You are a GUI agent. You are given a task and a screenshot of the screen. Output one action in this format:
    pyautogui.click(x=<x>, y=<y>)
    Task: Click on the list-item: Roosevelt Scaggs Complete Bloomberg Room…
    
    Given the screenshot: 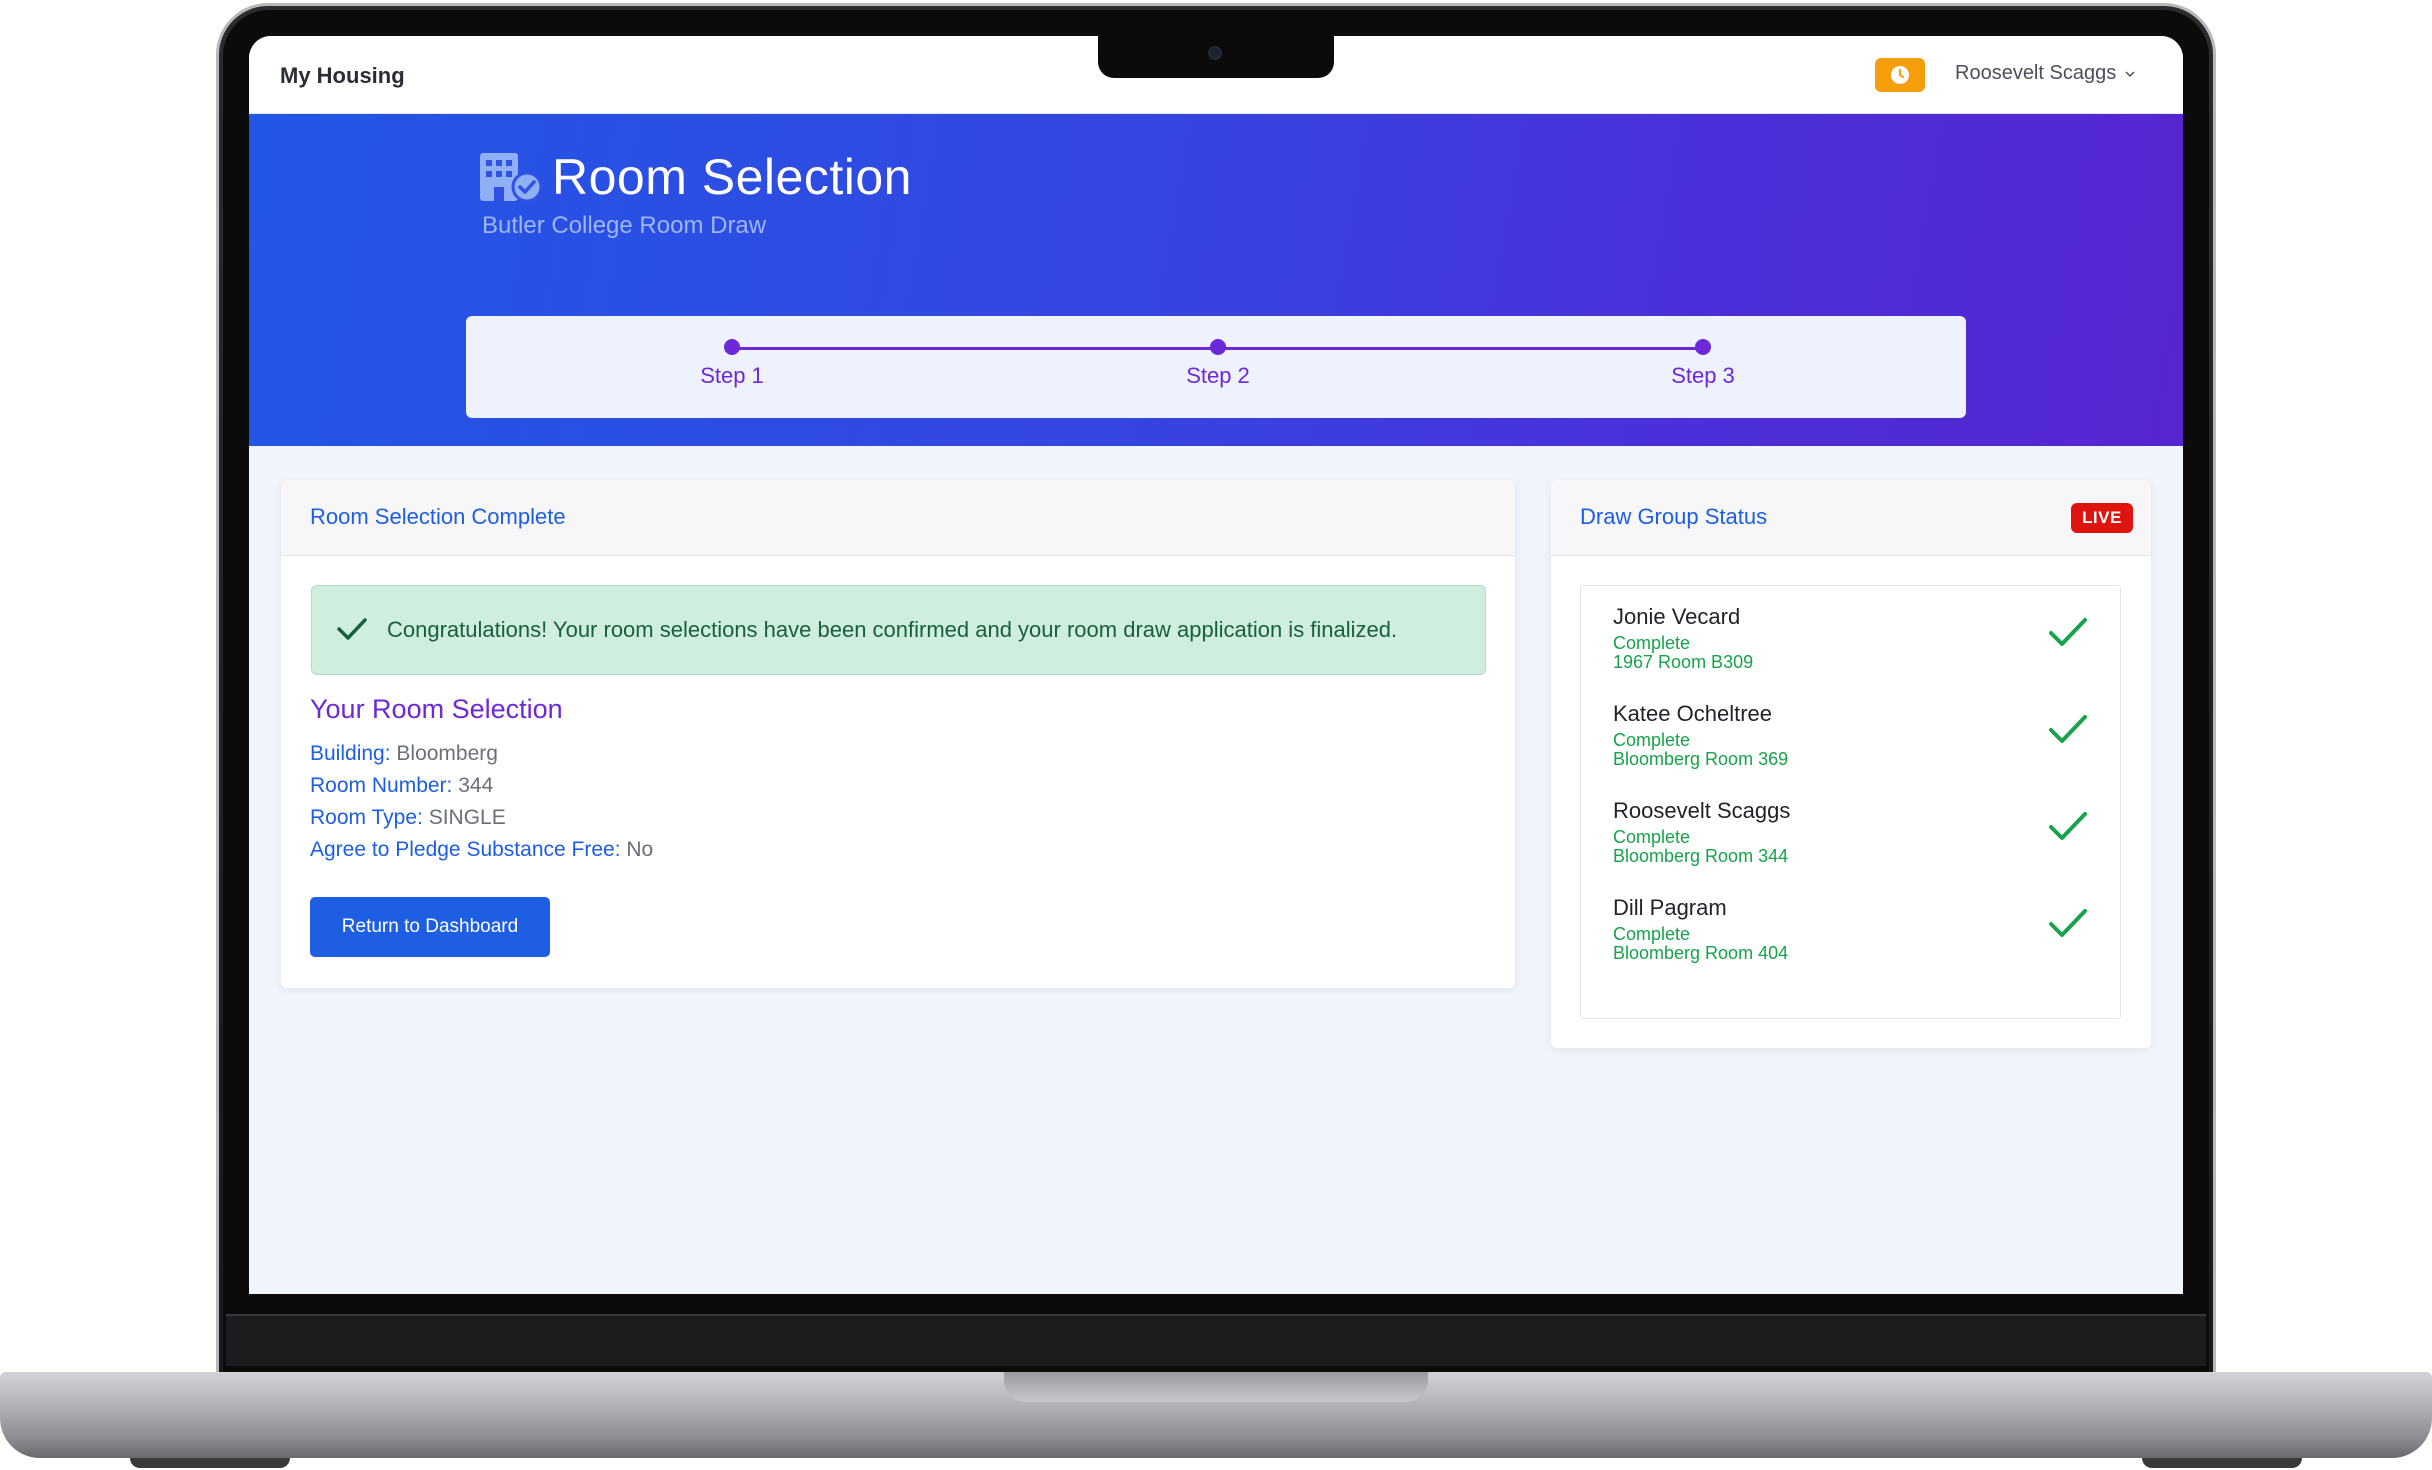 What is the action you would take?
    pyautogui.click(x=1853, y=843)
    